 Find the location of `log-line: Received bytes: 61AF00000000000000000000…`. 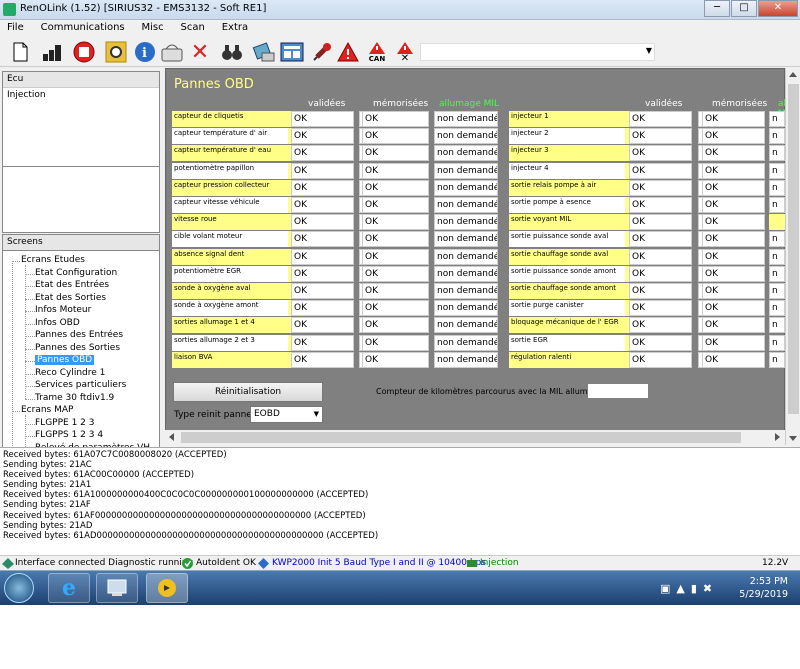

log-line: Received bytes: 61AF00000000000000000000… is located at coordinates (184, 515).